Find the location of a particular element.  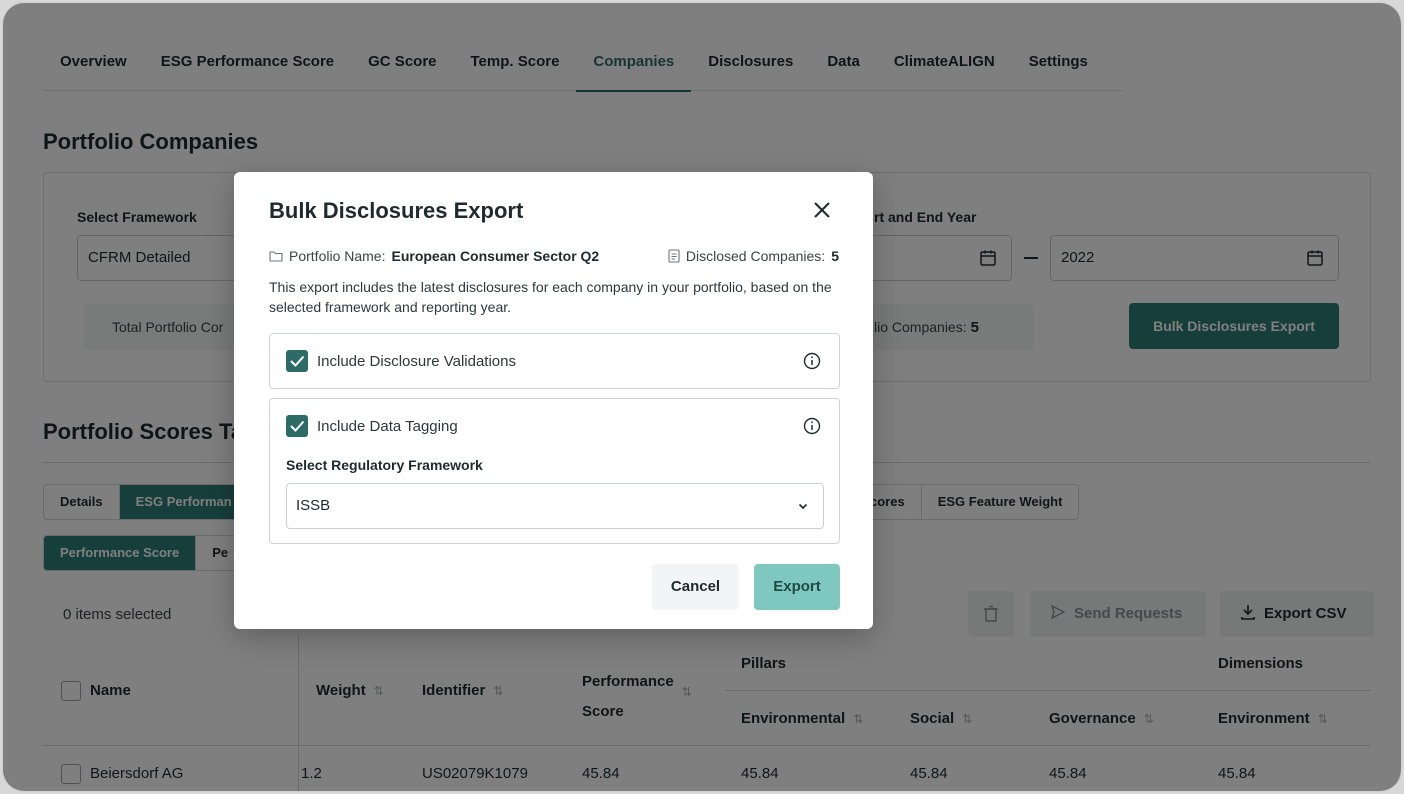

regulatory-framework-value: ISSB is located at coordinates (313, 505).